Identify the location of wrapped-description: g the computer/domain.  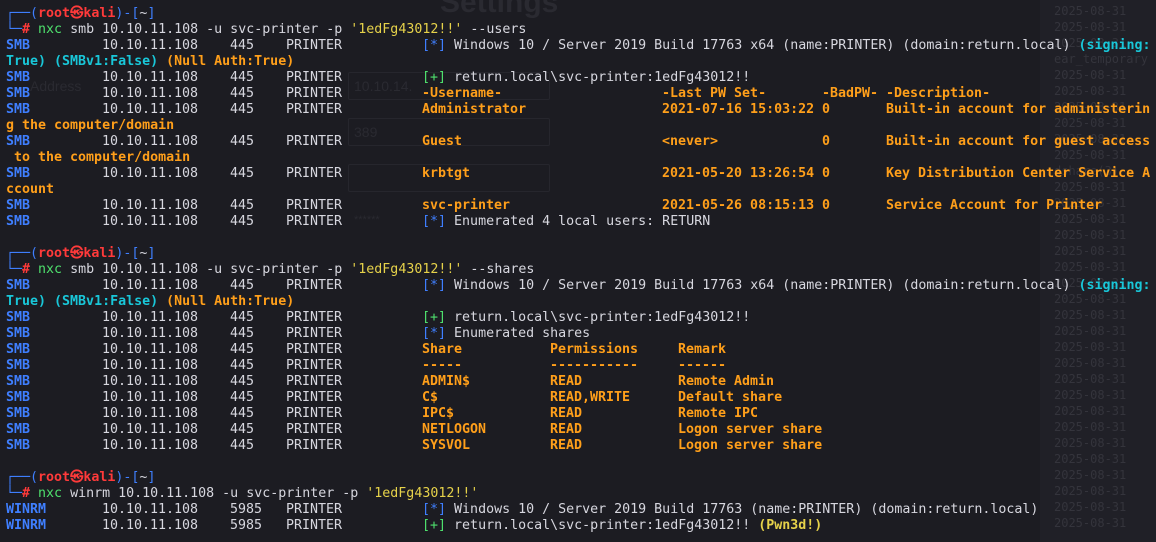
(90, 125).